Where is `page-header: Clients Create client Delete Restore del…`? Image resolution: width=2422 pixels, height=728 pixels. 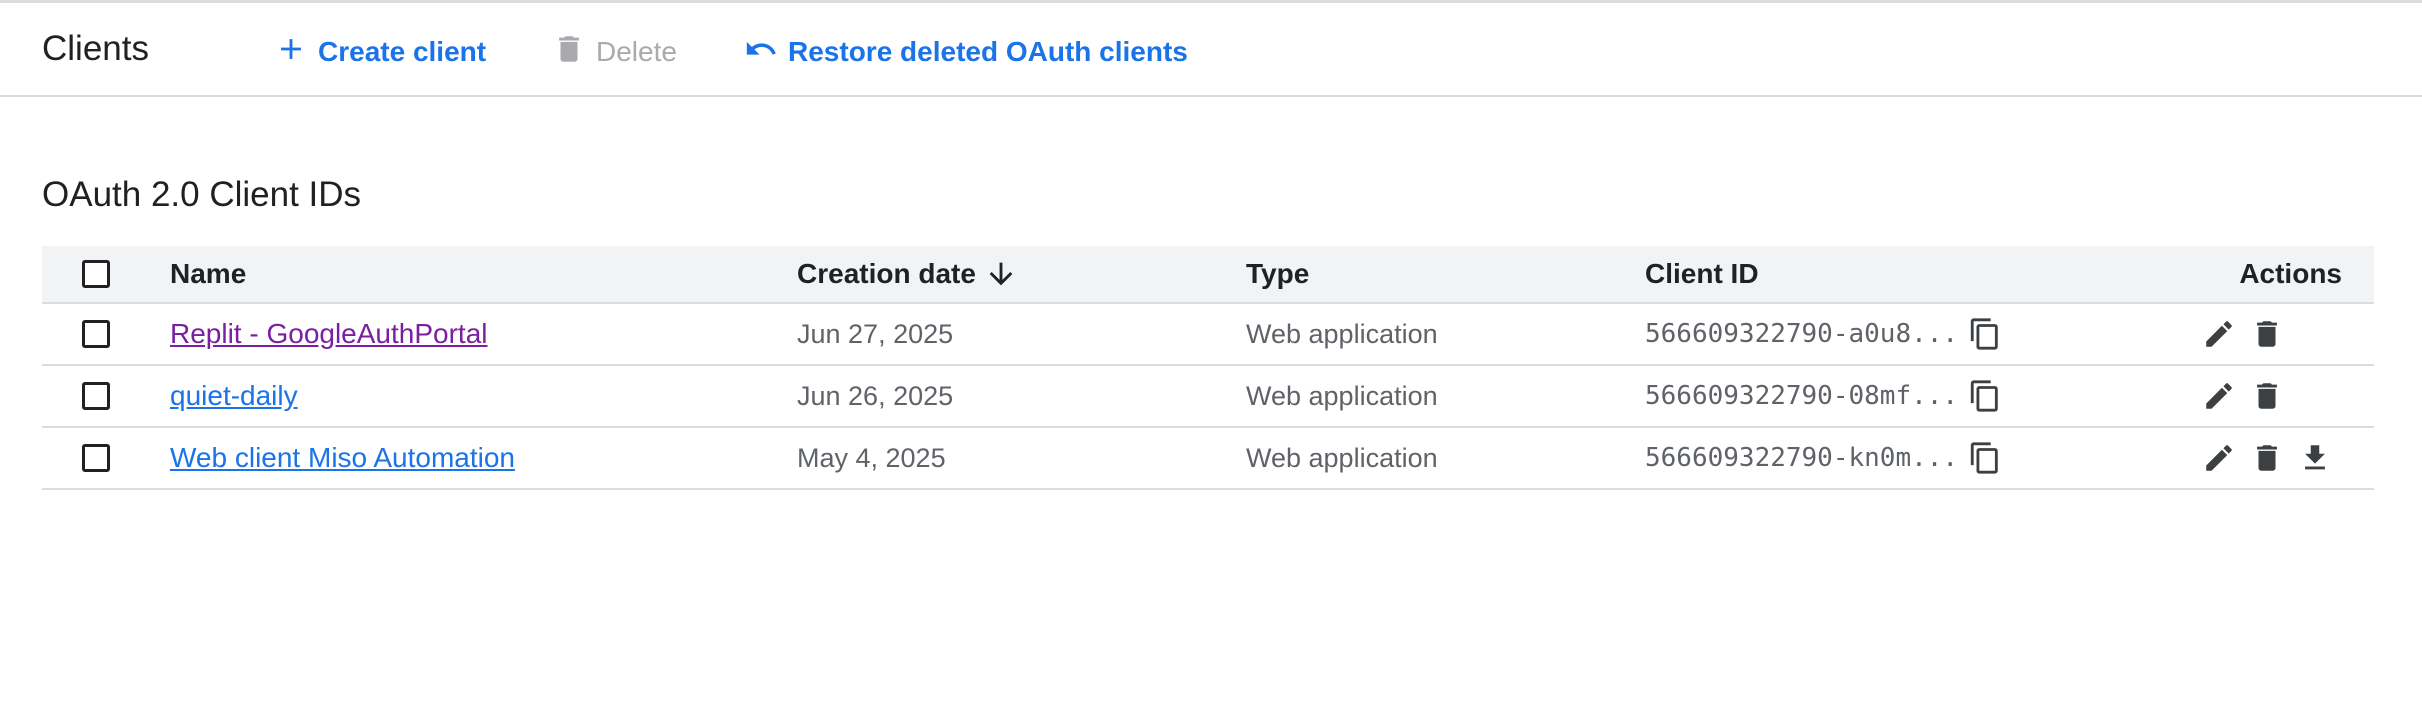 page-header: Clients Create client Delete Restore del… is located at coordinates (1211, 50).